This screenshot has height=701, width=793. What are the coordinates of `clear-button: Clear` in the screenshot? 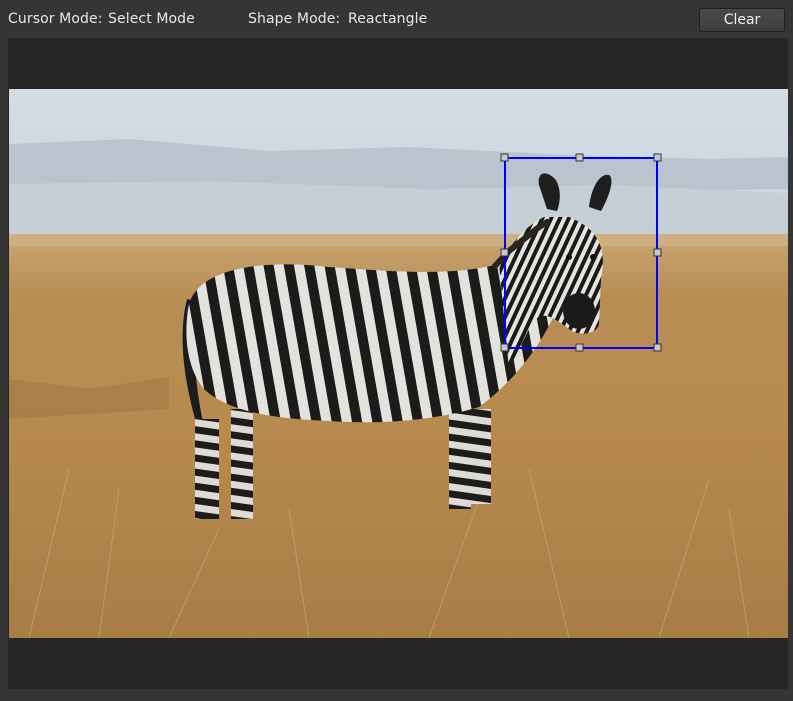 It's located at (742, 20).